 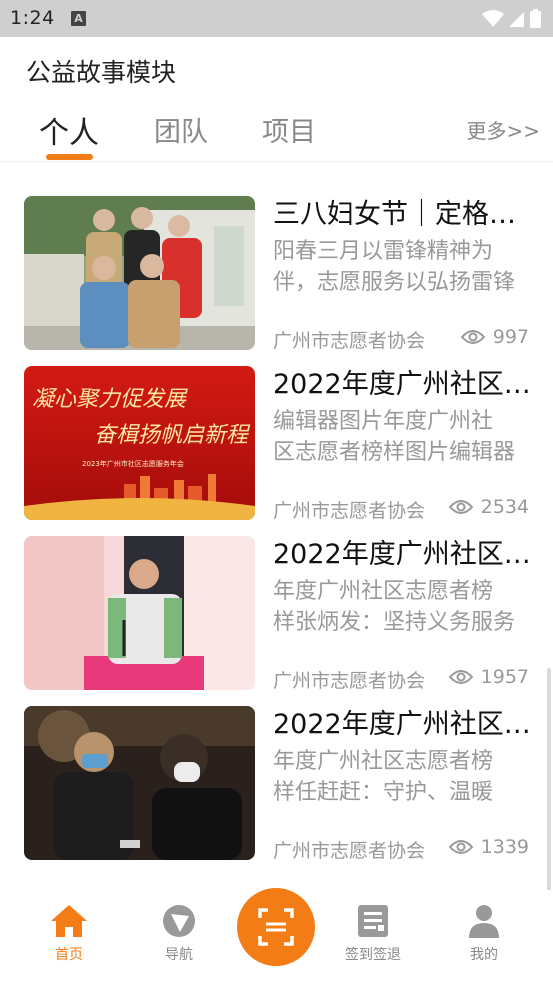 What do you see at coordinates (69, 955) in the screenshot?
I see `nav-home-label: 首页` at bounding box center [69, 955].